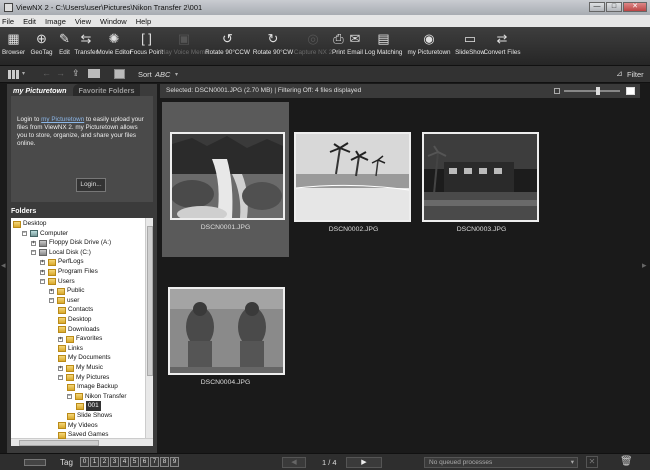  Describe the element at coordinates (113, 21) in the screenshot. I see `menu-window: Window` at that location.